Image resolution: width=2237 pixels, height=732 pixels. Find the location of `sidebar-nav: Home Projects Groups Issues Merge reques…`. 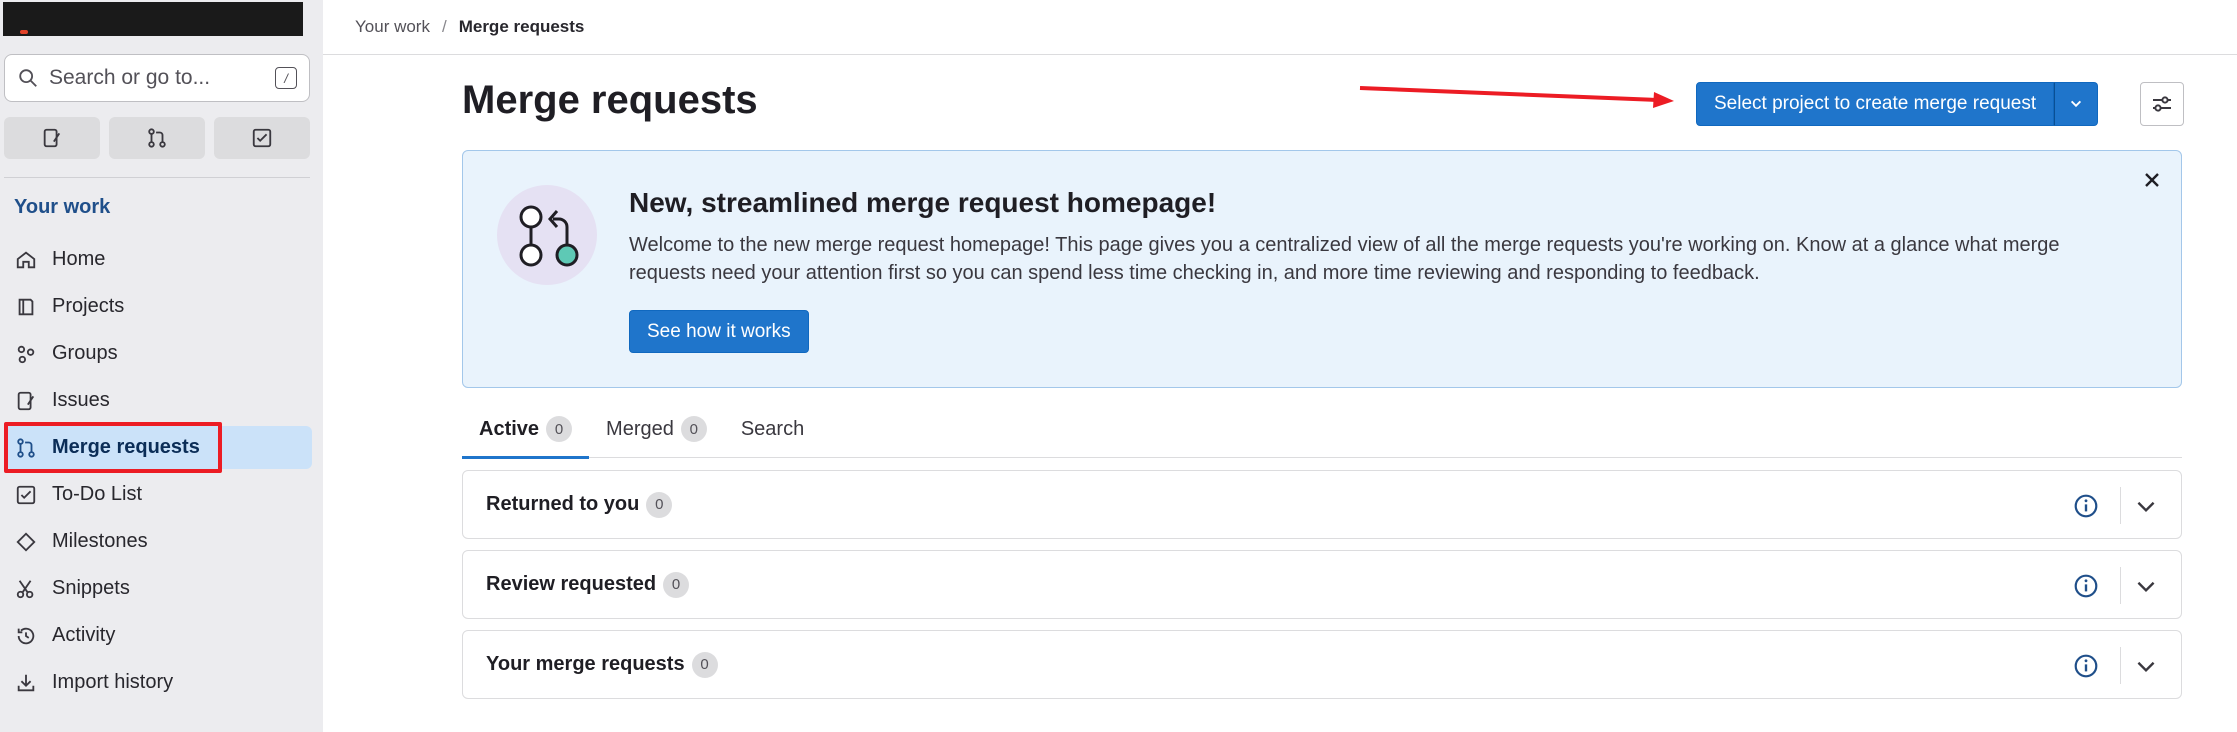

sidebar-nav: Home Projects Groups Issues Merge reques… is located at coordinates (158, 473).